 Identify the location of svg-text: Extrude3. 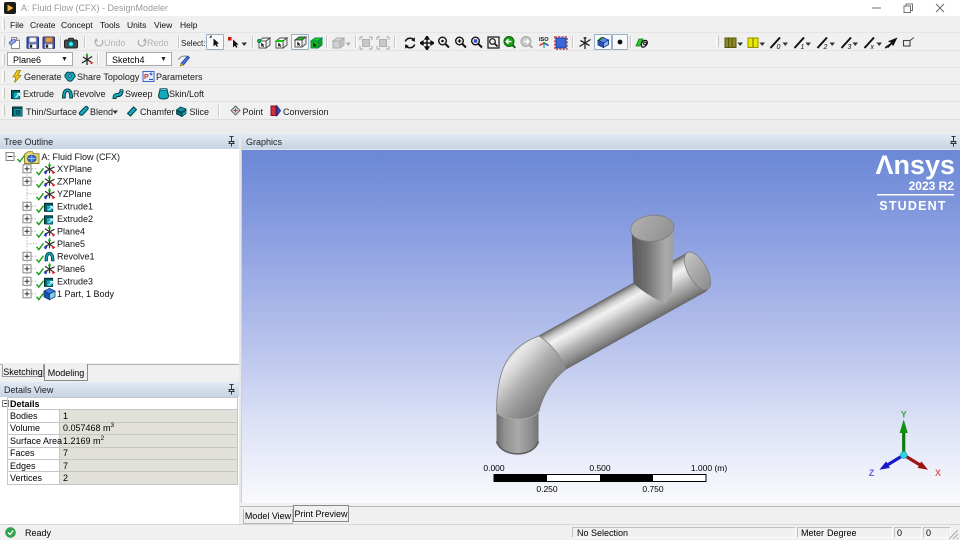
(75, 282).